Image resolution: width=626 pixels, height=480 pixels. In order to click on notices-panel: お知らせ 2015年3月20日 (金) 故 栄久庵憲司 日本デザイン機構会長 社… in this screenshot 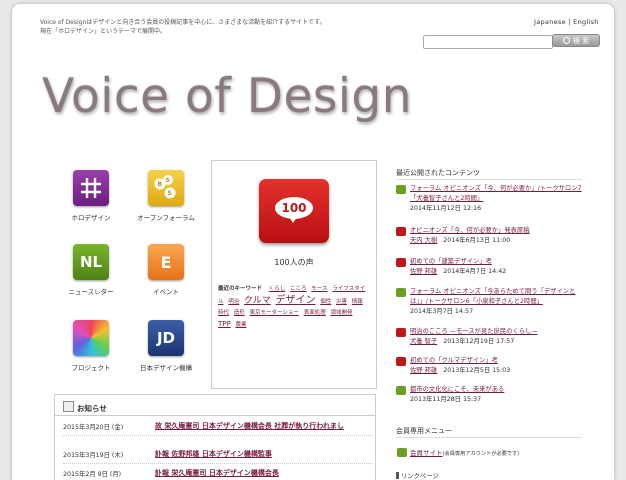, I will do `click(215, 437)`.